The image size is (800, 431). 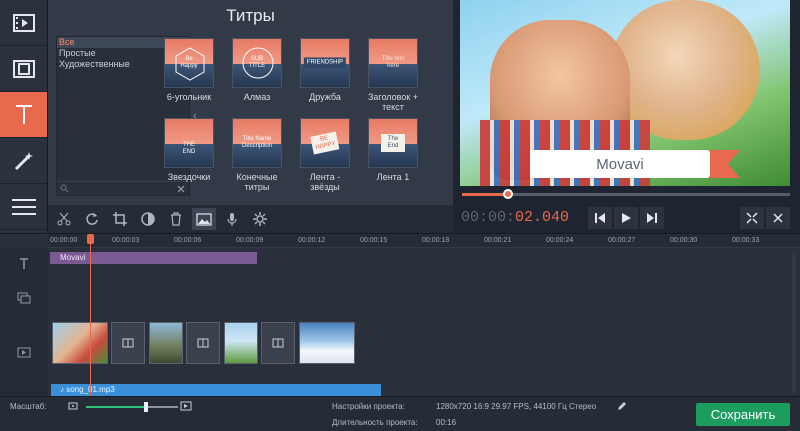 I want to click on thumb-image: THE END, so click(x=189, y=143).